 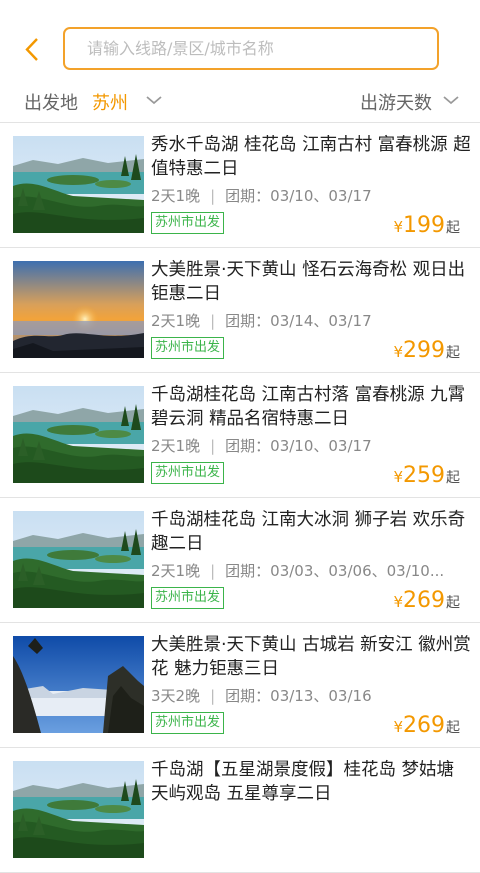 I want to click on price: ¥299起, so click(x=426, y=350).